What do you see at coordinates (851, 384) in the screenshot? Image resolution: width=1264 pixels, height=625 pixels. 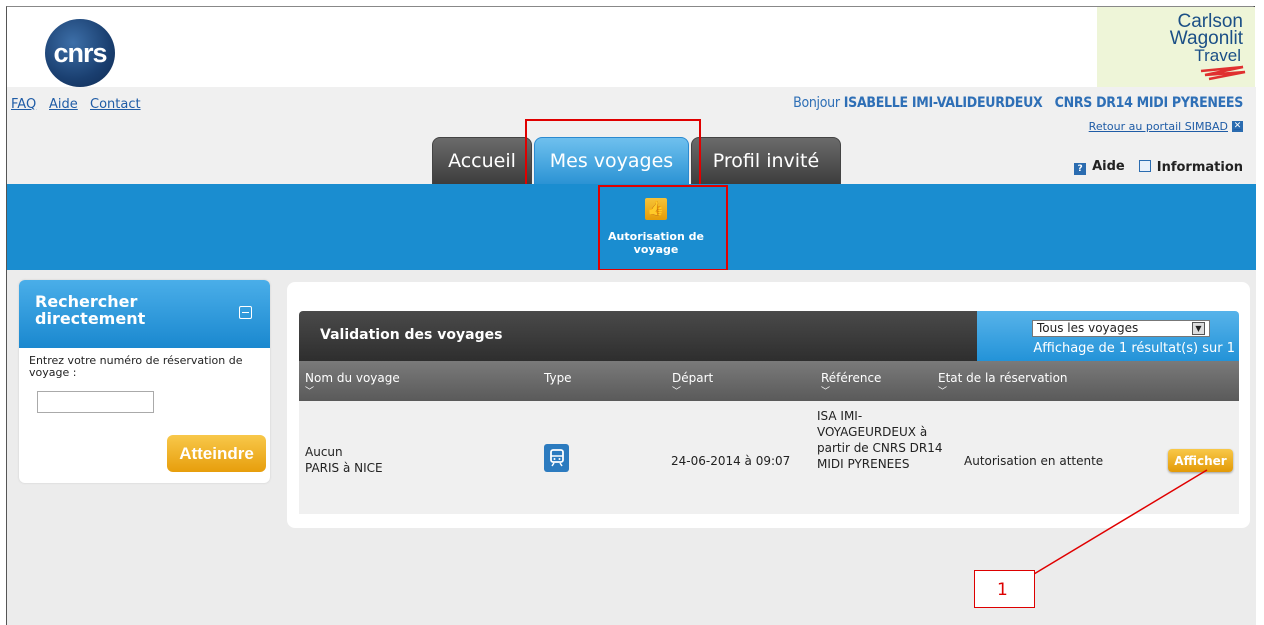 I see `column-reference: Référence ﹀` at bounding box center [851, 384].